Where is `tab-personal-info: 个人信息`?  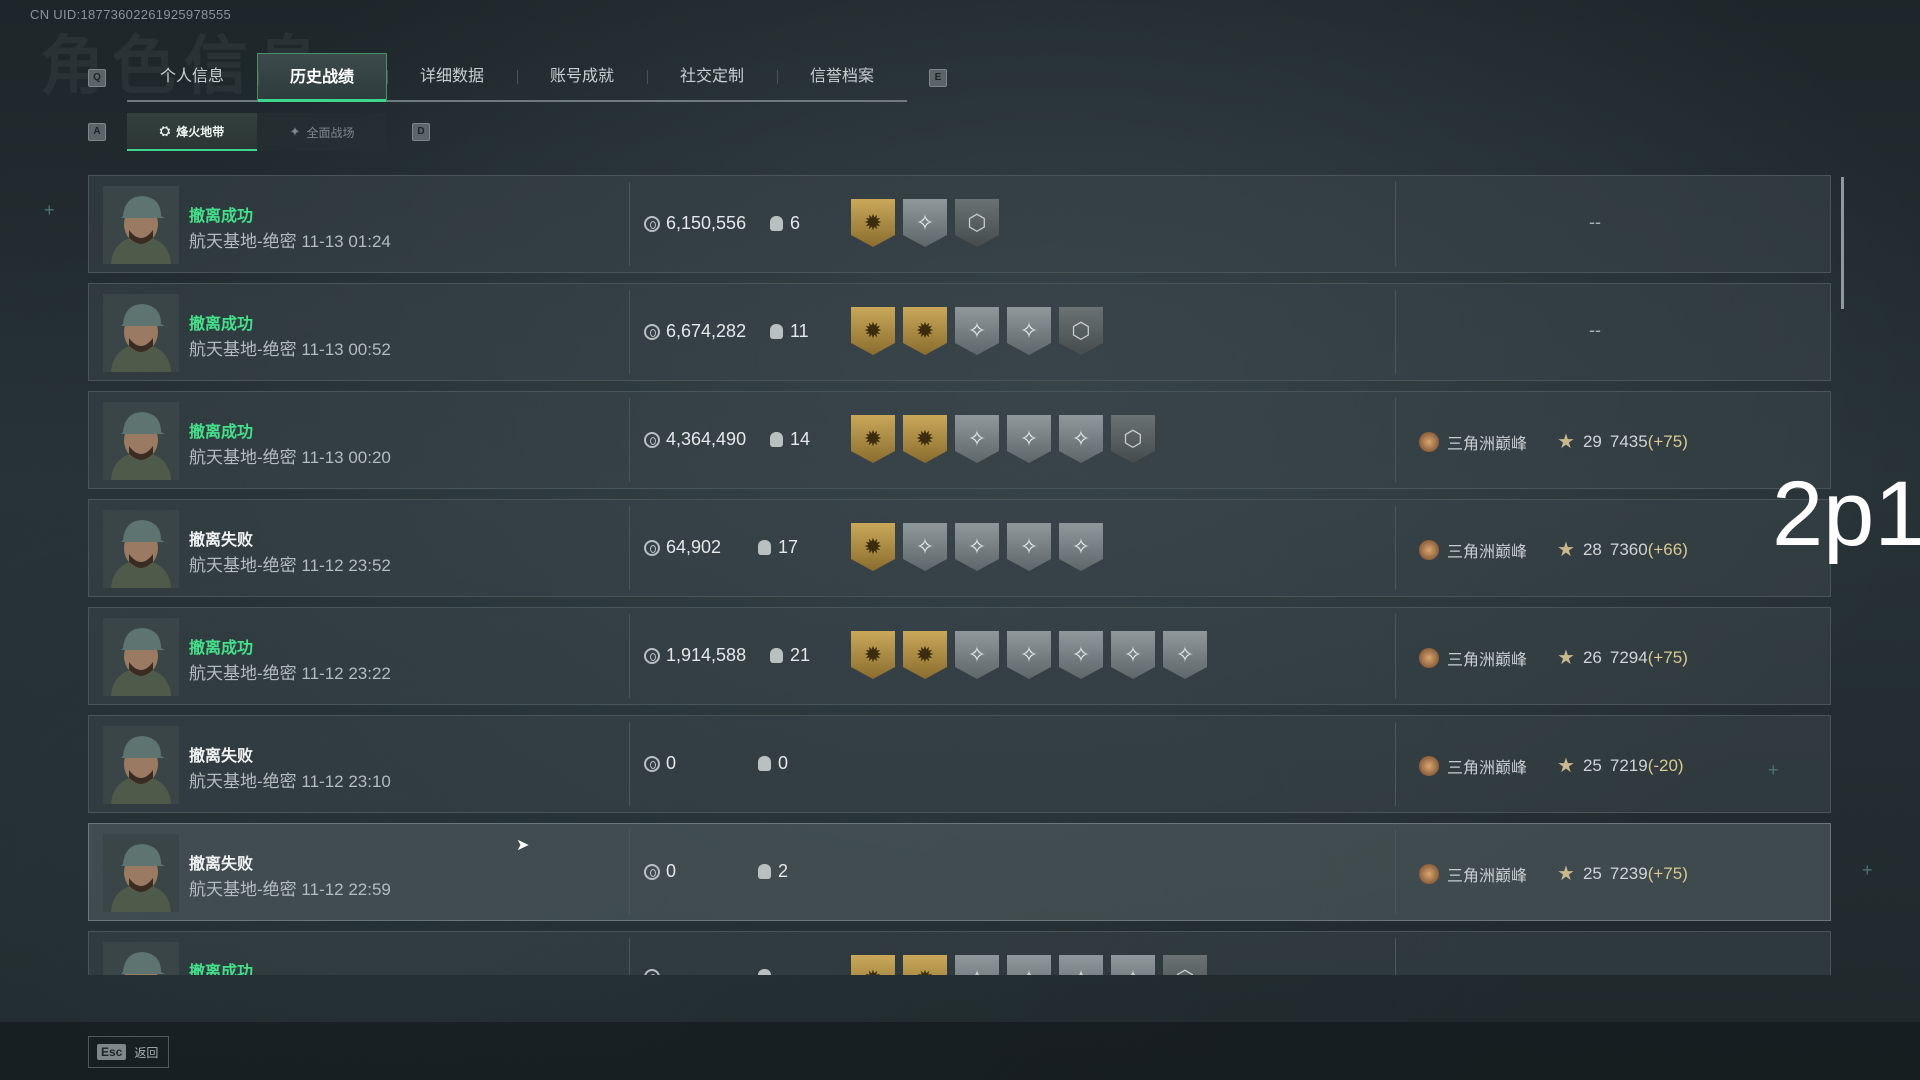 tab-personal-info: 个人信息 is located at coordinates (192, 76).